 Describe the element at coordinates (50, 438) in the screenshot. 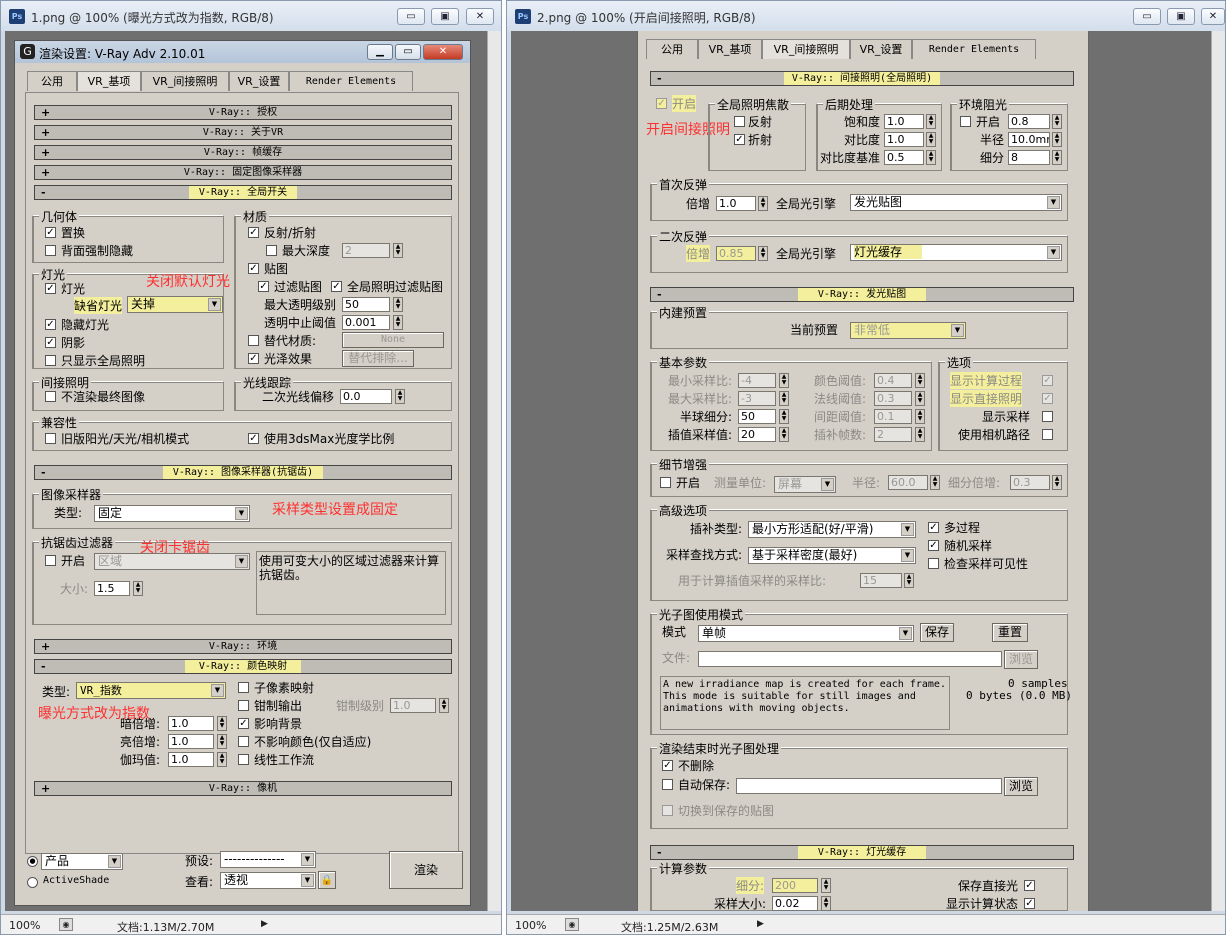

I see `legacy-checkbox` at that location.